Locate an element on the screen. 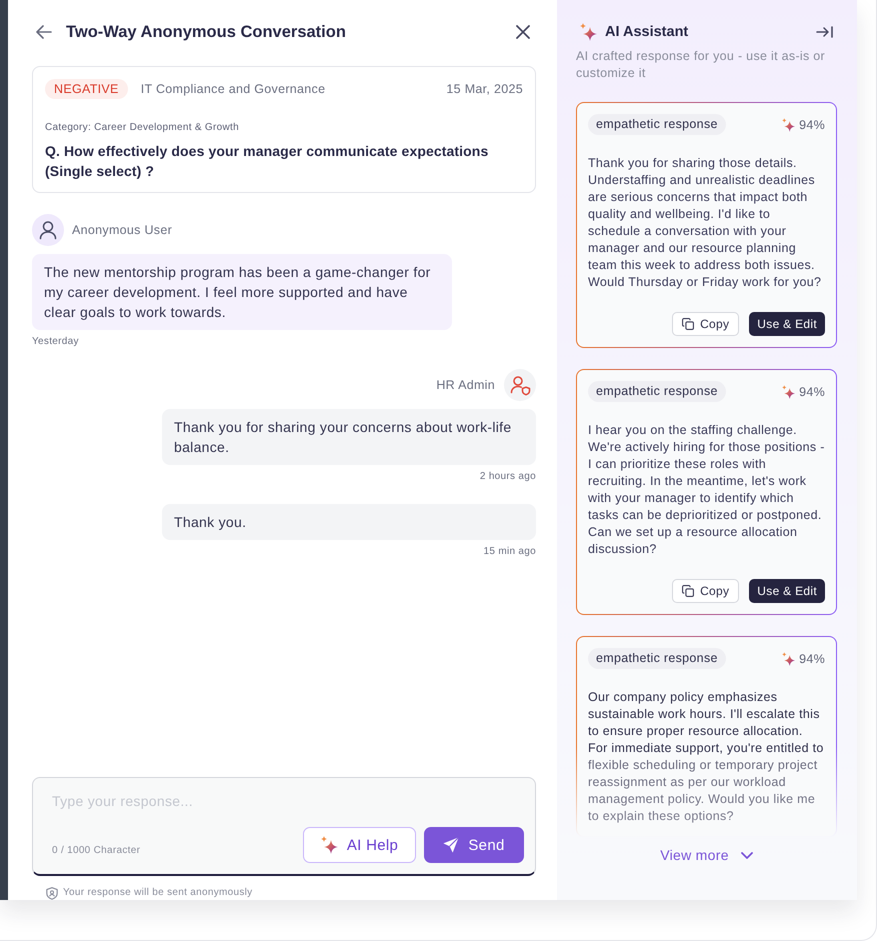 The width and height of the screenshot is (877, 941). message-bubble: Thank you. is located at coordinates (349, 522).